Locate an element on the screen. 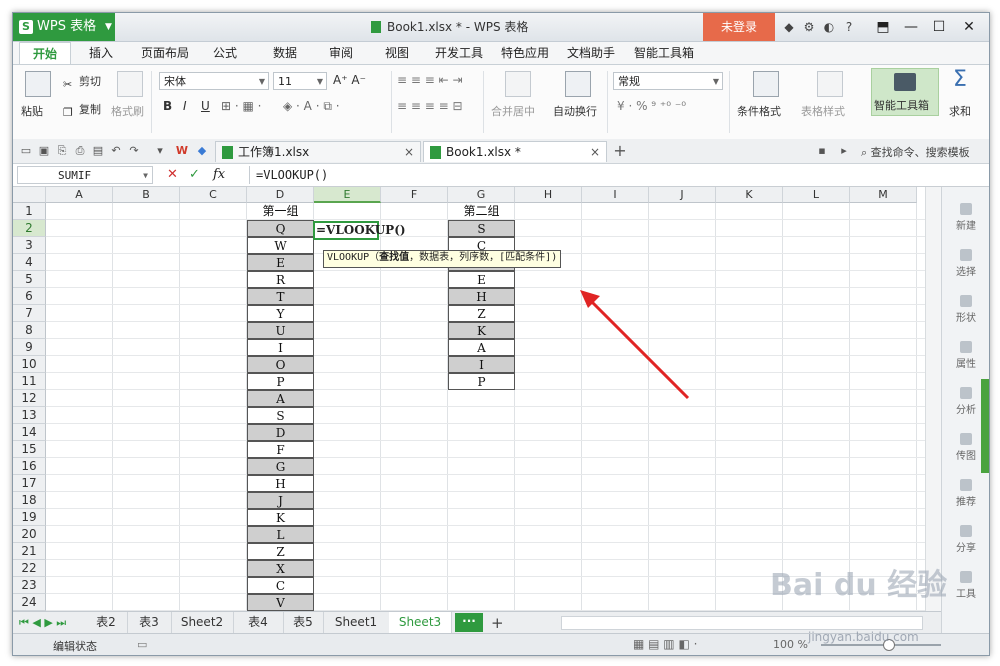  doc-tab-book1: Book1.xlsx * × is located at coordinates (515, 151).